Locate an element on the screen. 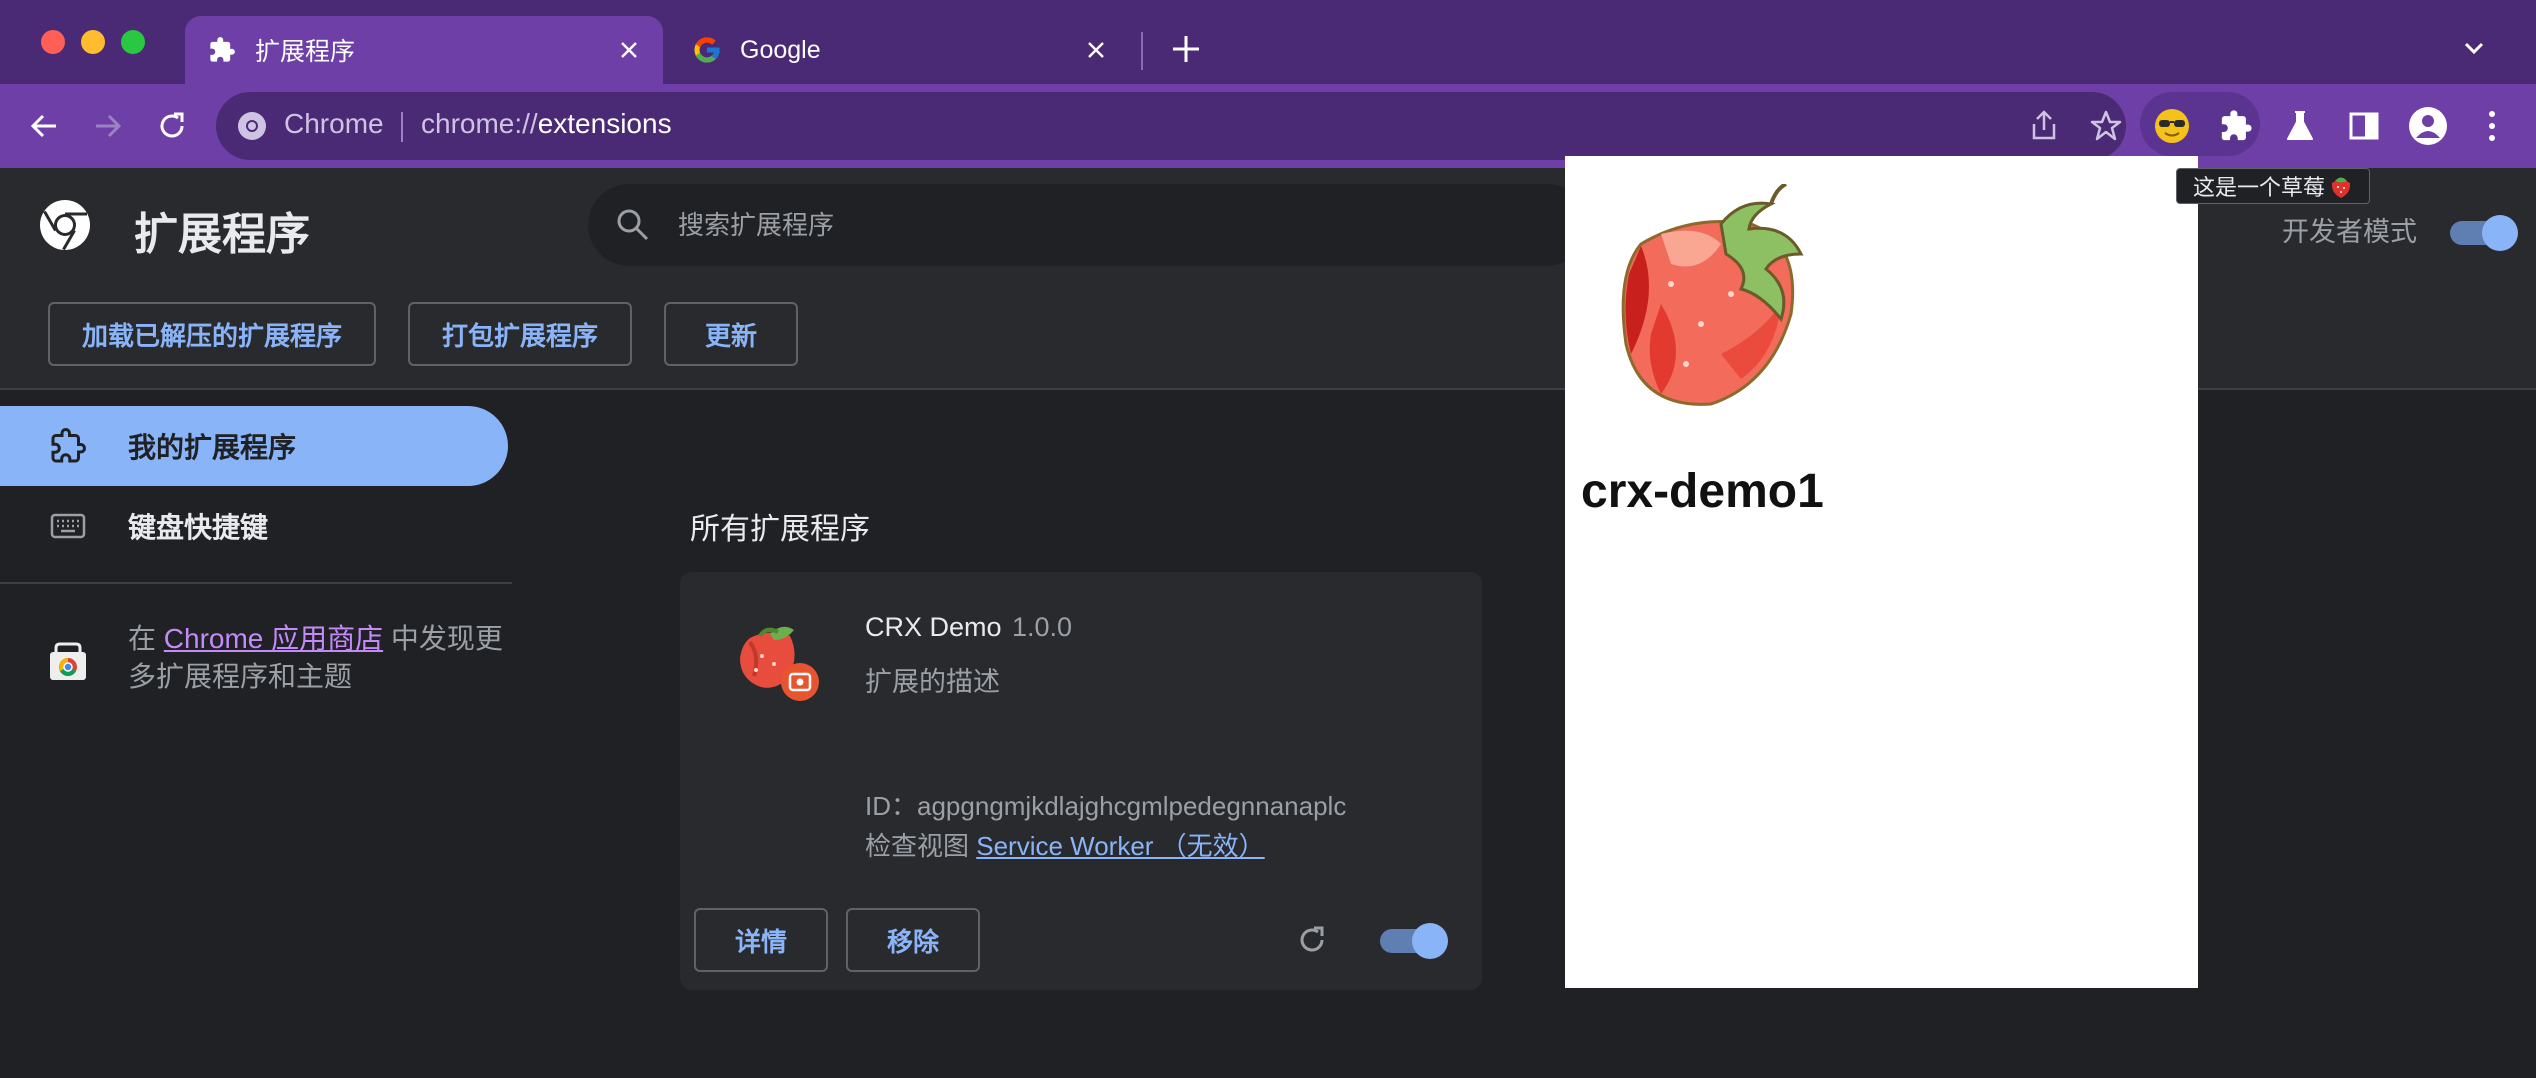 This screenshot has height=1078, width=2536. sidebar: 我的扩展程序 键盘快捷键 在 Chrome 应用商店 中发现更多扩展程序和主题 is located at coordinates (256, 735).